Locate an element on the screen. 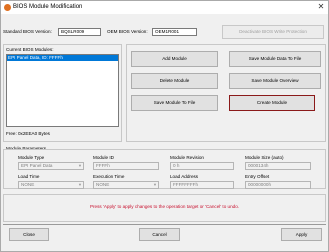 This screenshot has width=329, height=252. free-bytes-text: Free: 0x2EEA0 Bytes is located at coordinates (28, 133).